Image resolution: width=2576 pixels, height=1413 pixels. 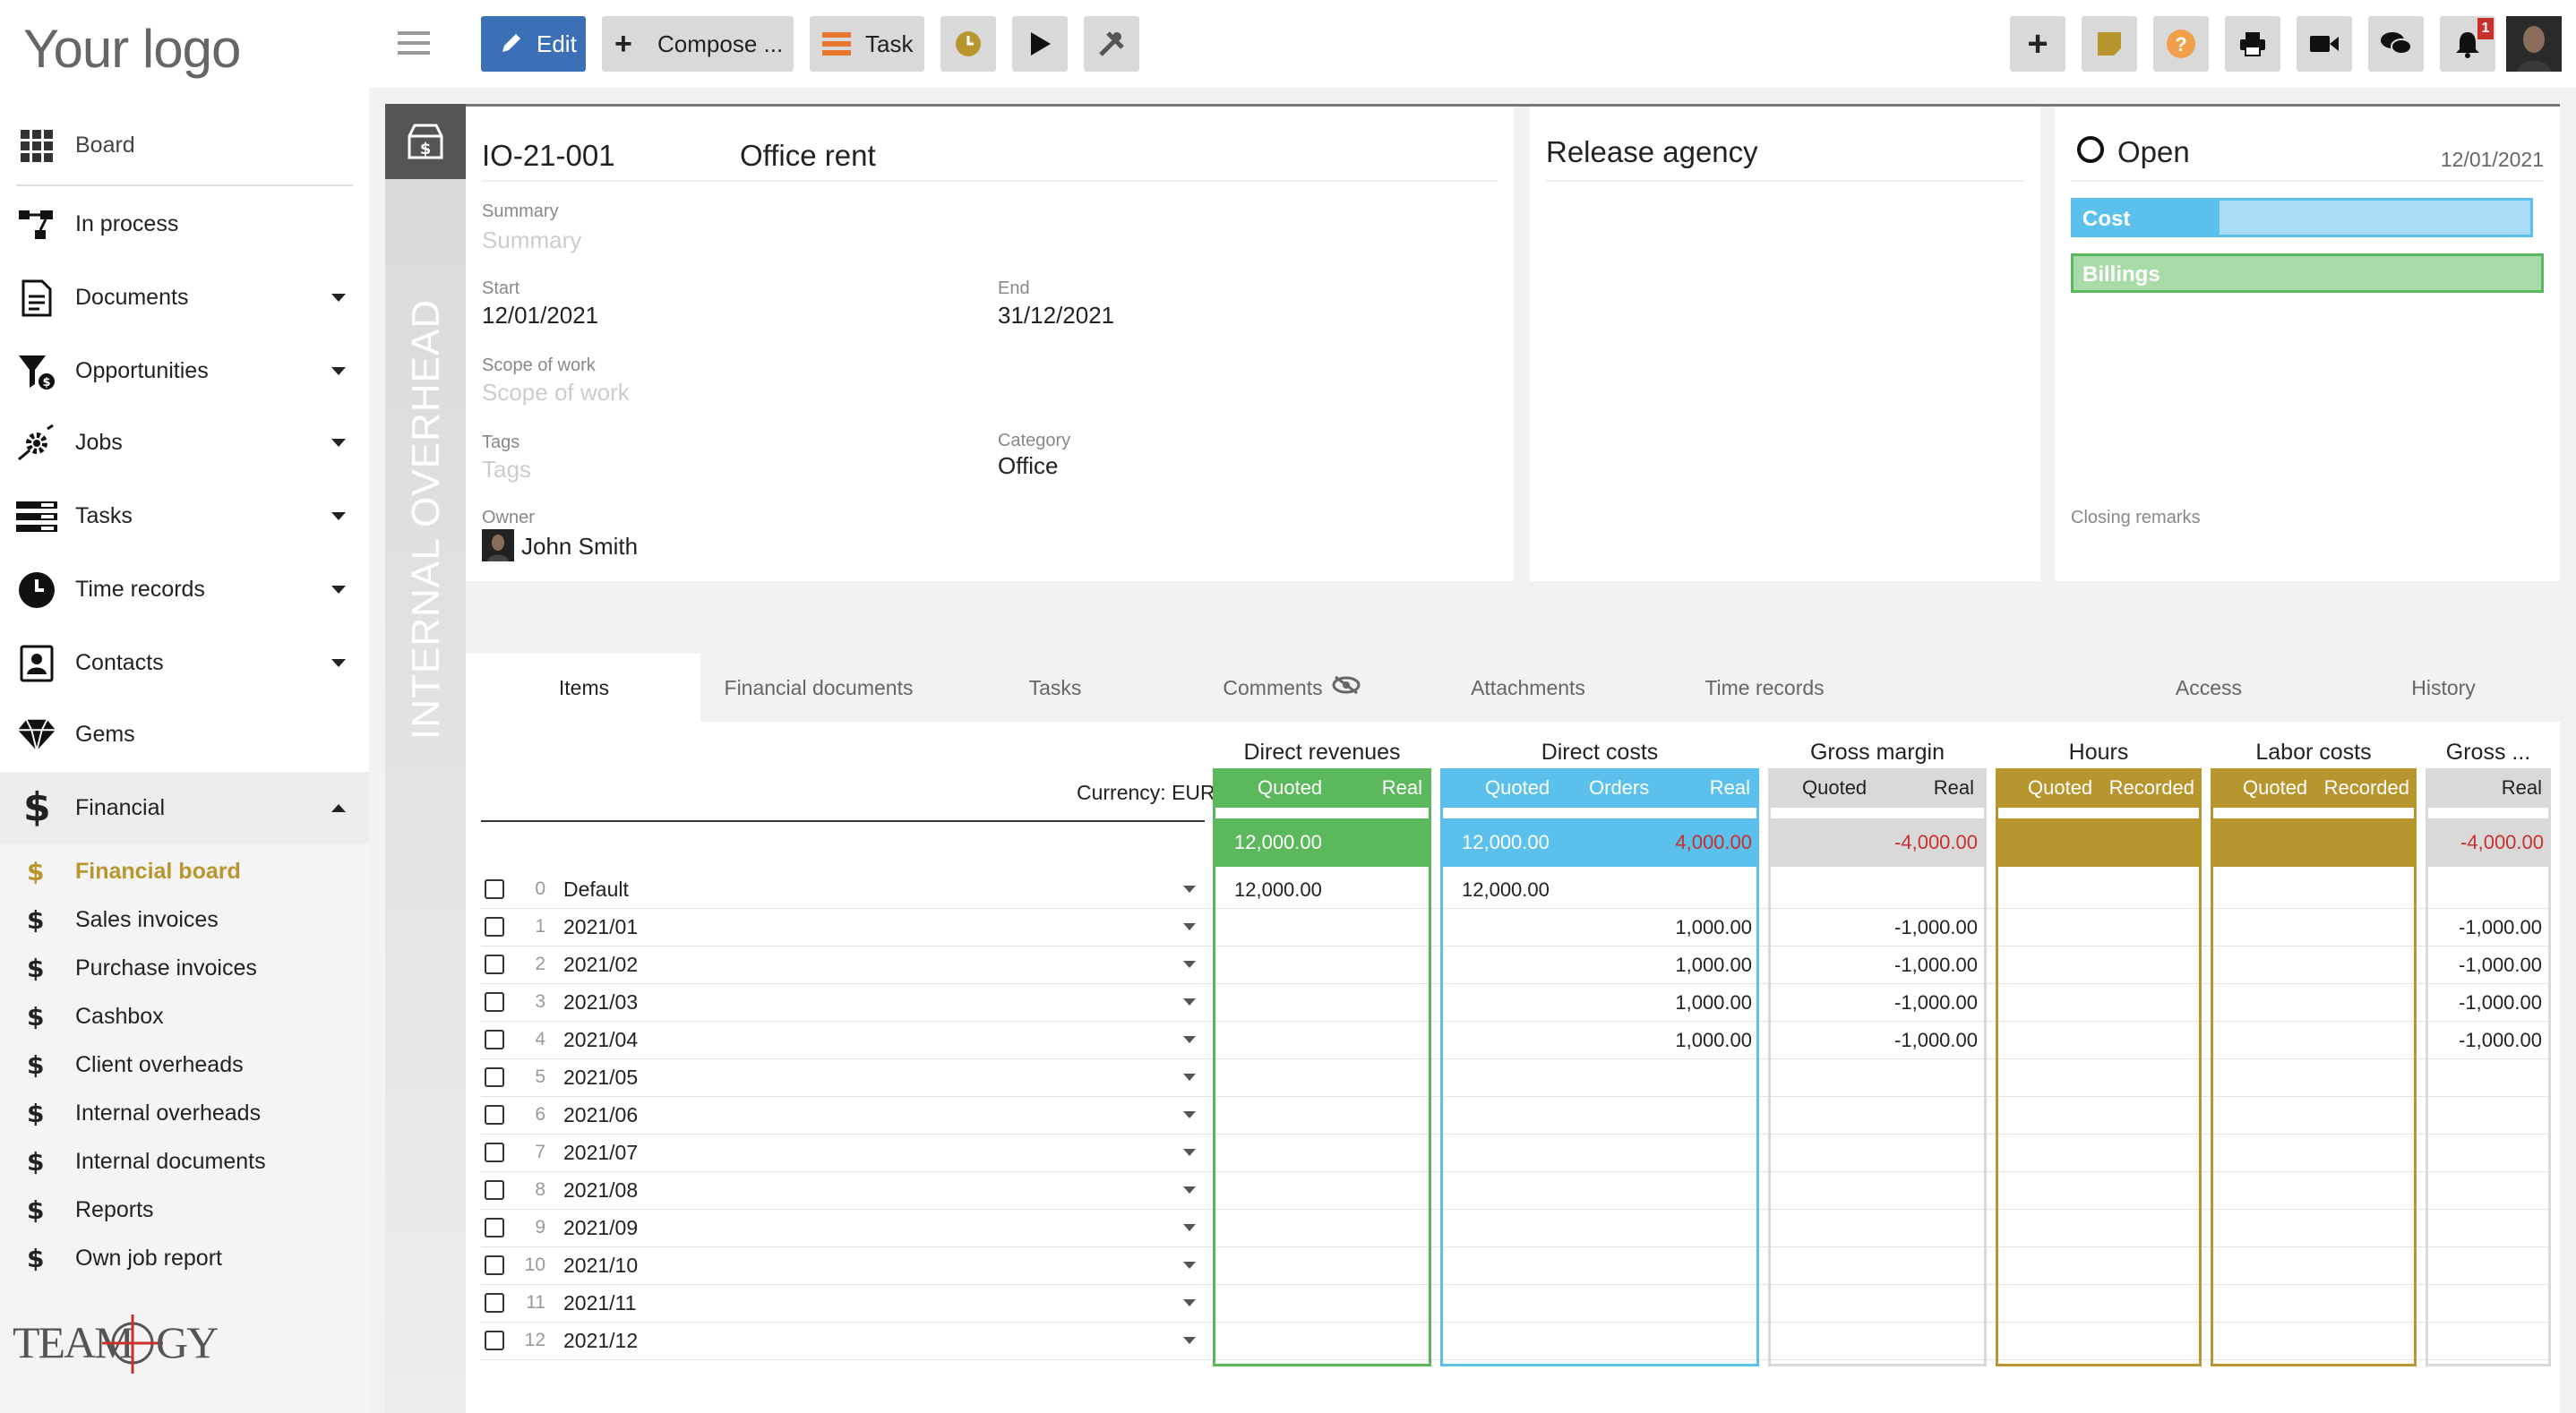 I want to click on hamburger-menu-icon, so click(x=414, y=43).